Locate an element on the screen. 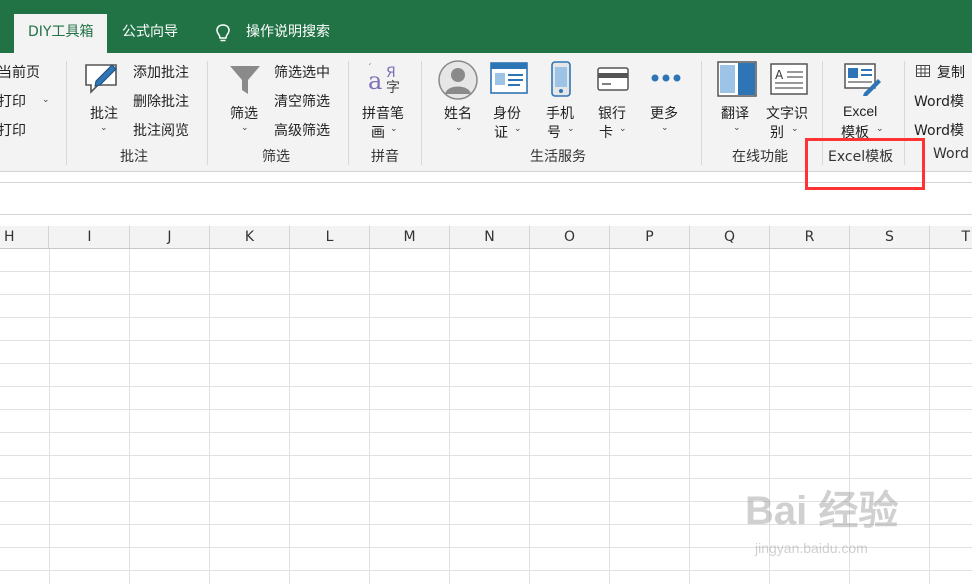  clear-filter-button: 清空筛选 is located at coordinates (302, 101).